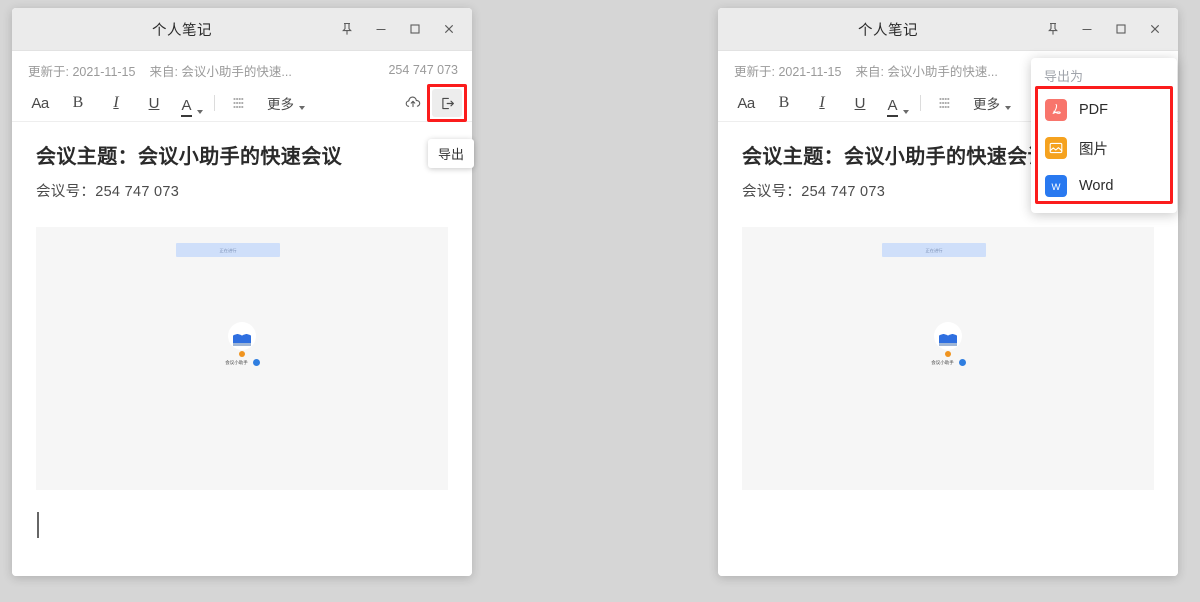  I want to click on export-option-word: W Word, so click(1104, 186).